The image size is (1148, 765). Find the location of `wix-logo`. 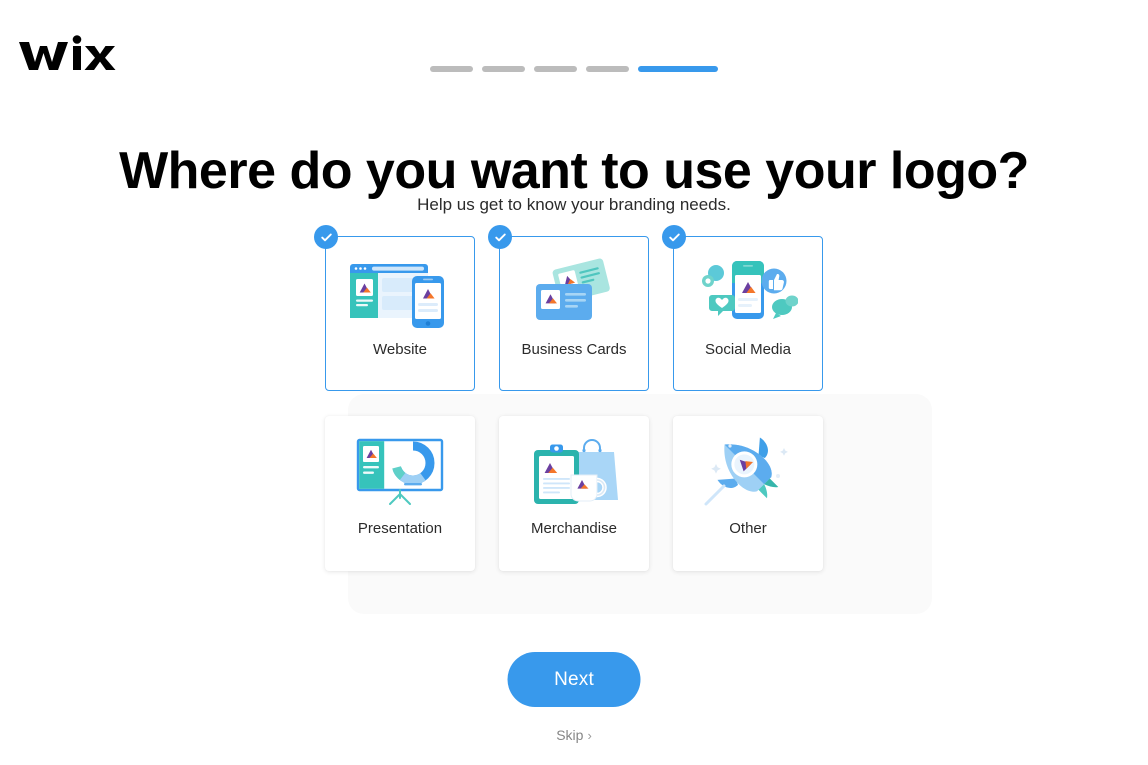

wix-logo is located at coordinates (101, 56).